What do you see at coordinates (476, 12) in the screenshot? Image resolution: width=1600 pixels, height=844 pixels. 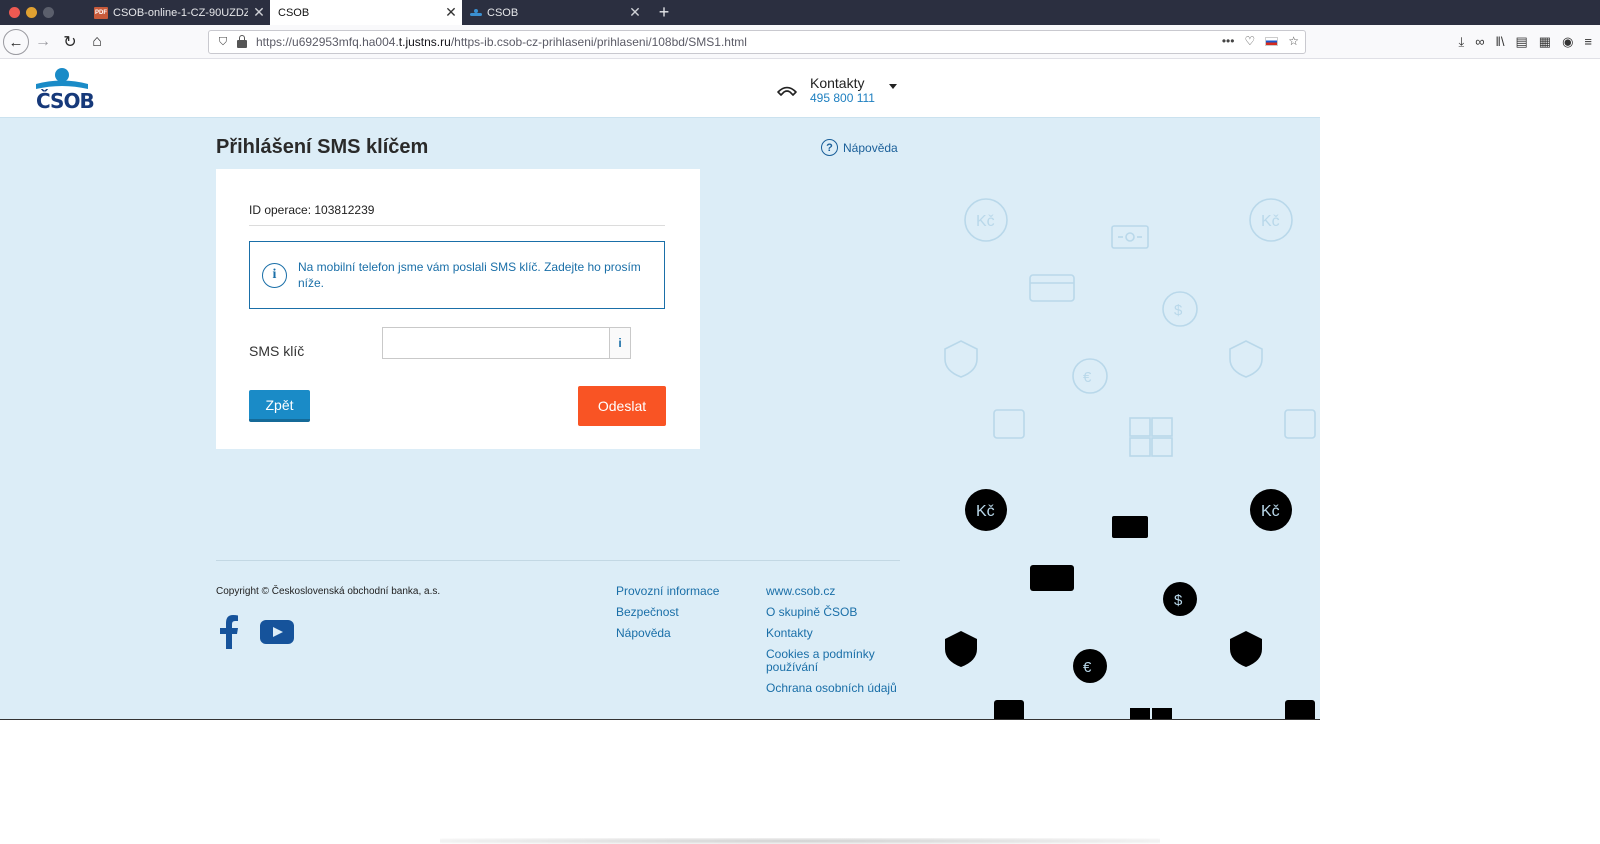 I see `csob-favicon-icon` at bounding box center [476, 12].